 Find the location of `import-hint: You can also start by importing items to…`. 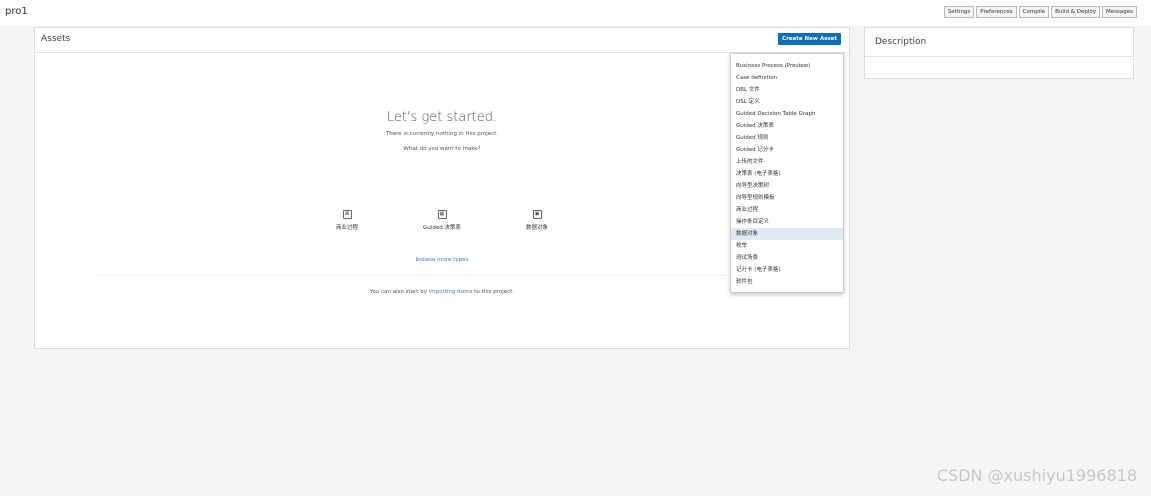

import-hint: You can also start by importing items to… is located at coordinates (442, 292).